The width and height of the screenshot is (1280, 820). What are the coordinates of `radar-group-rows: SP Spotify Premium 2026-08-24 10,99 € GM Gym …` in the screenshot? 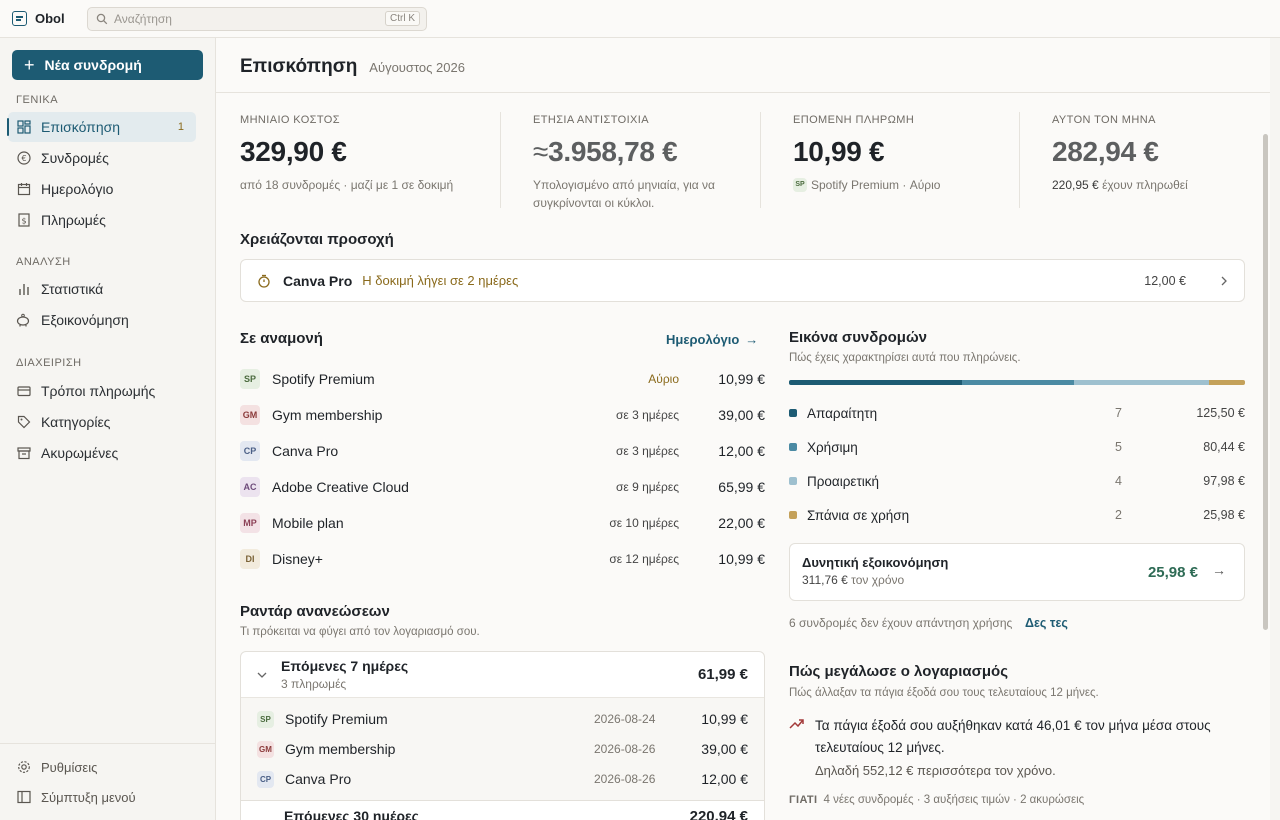 It's located at (502, 749).